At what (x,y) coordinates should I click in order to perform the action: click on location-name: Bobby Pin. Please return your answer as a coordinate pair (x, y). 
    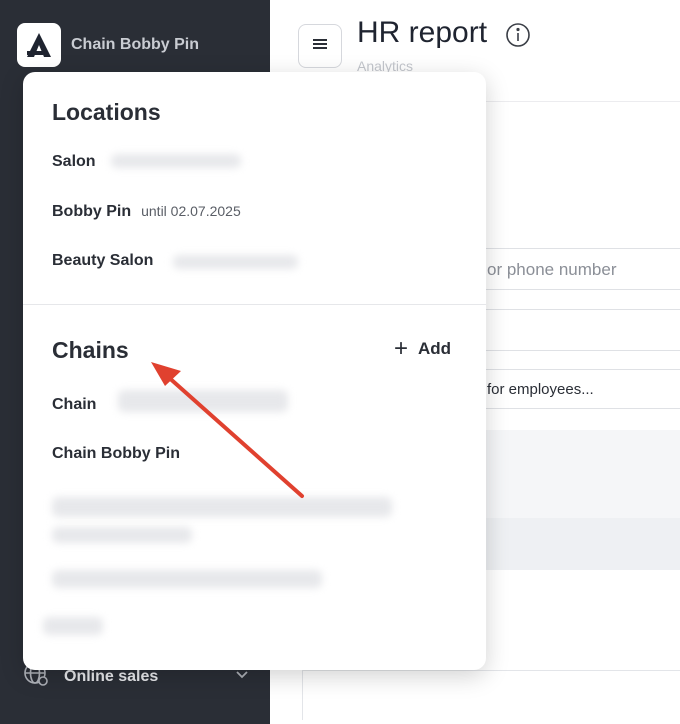
    Looking at the image, I should click on (92, 211).